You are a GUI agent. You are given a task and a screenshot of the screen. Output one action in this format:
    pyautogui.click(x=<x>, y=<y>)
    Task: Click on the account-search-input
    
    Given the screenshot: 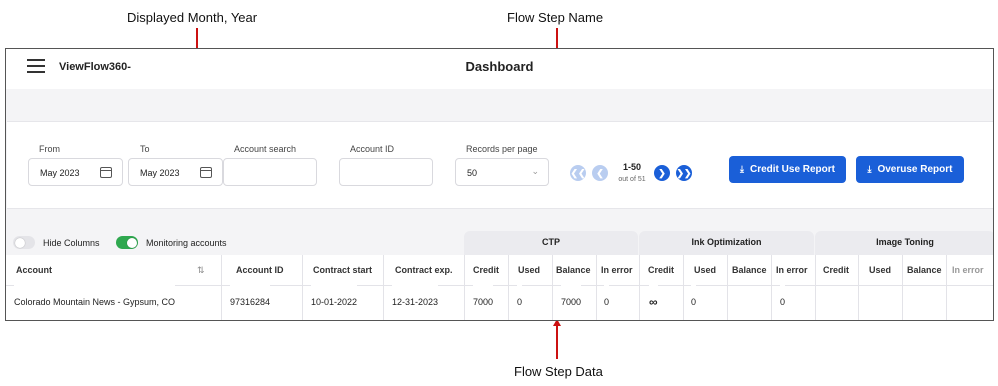 What is the action you would take?
    pyautogui.click(x=270, y=172)
    